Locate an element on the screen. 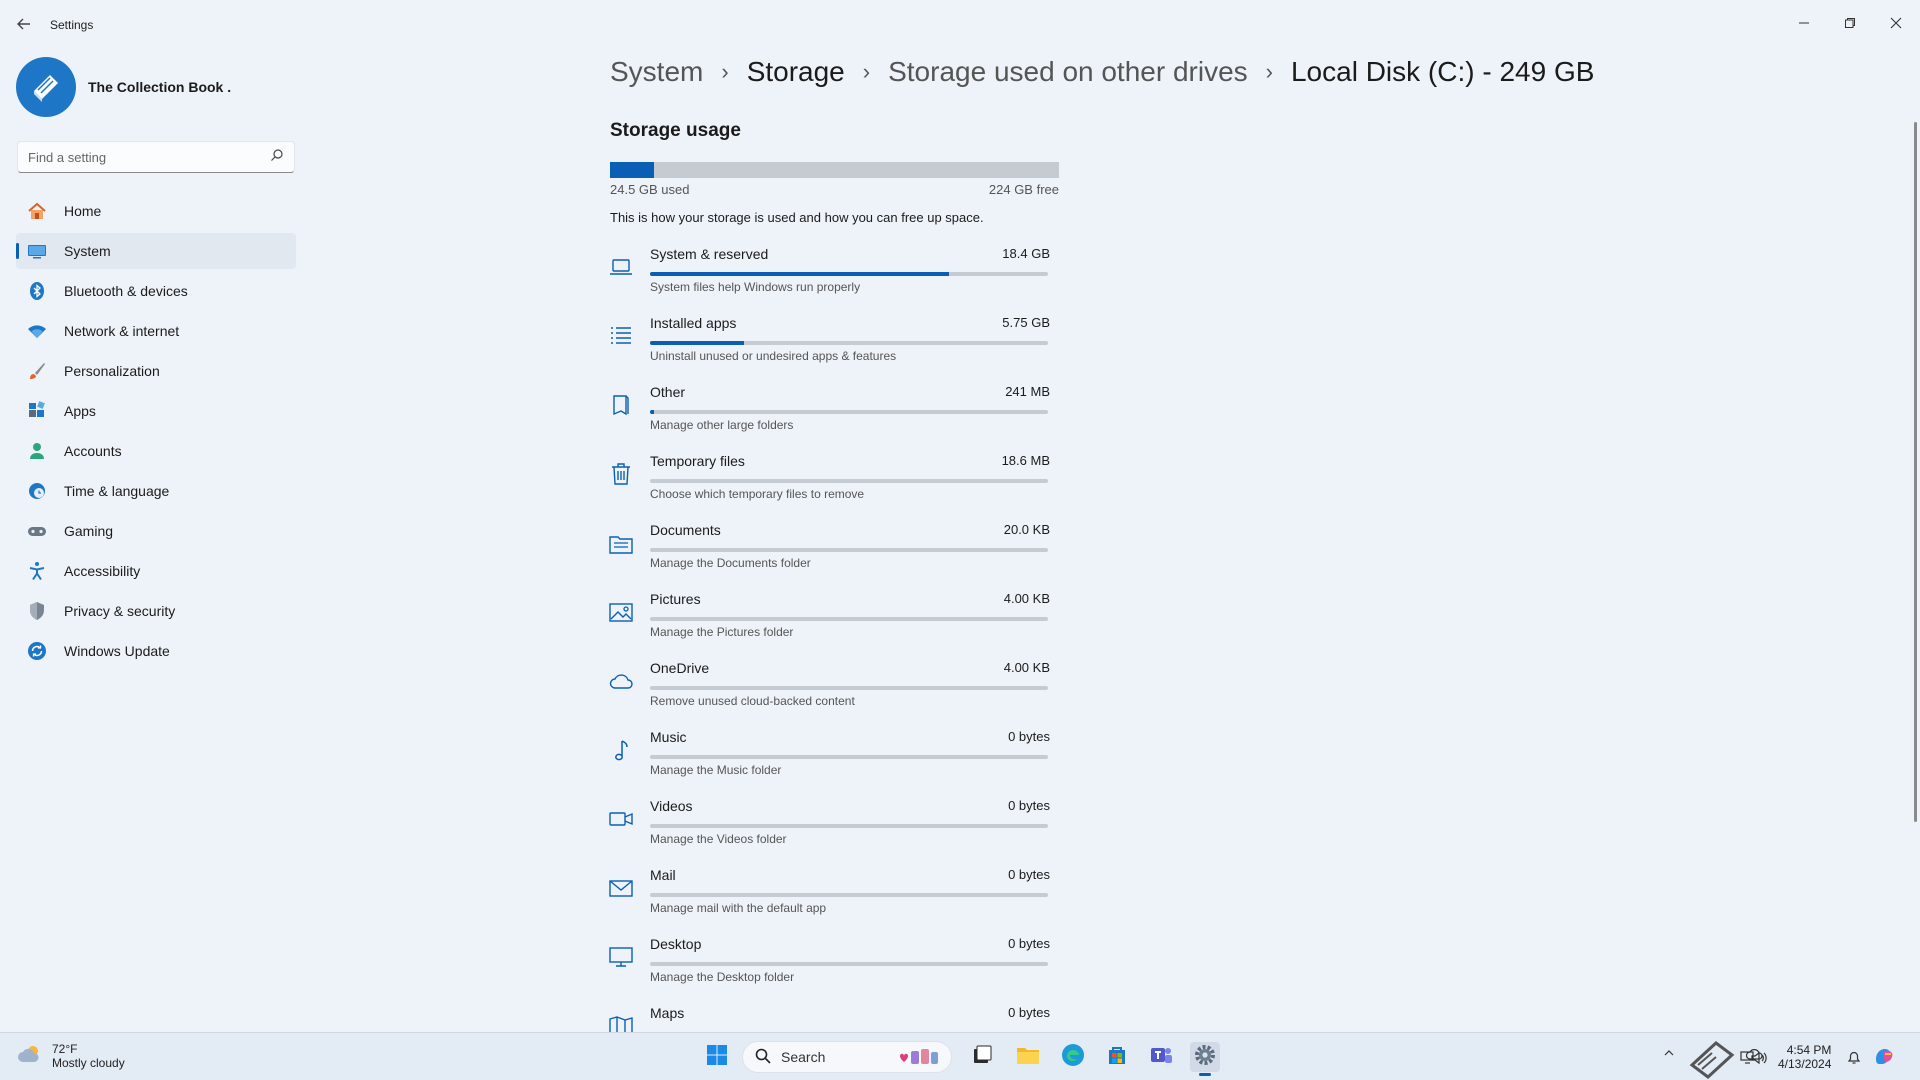  copilot-icon is located at coordinates (1884, 1057).